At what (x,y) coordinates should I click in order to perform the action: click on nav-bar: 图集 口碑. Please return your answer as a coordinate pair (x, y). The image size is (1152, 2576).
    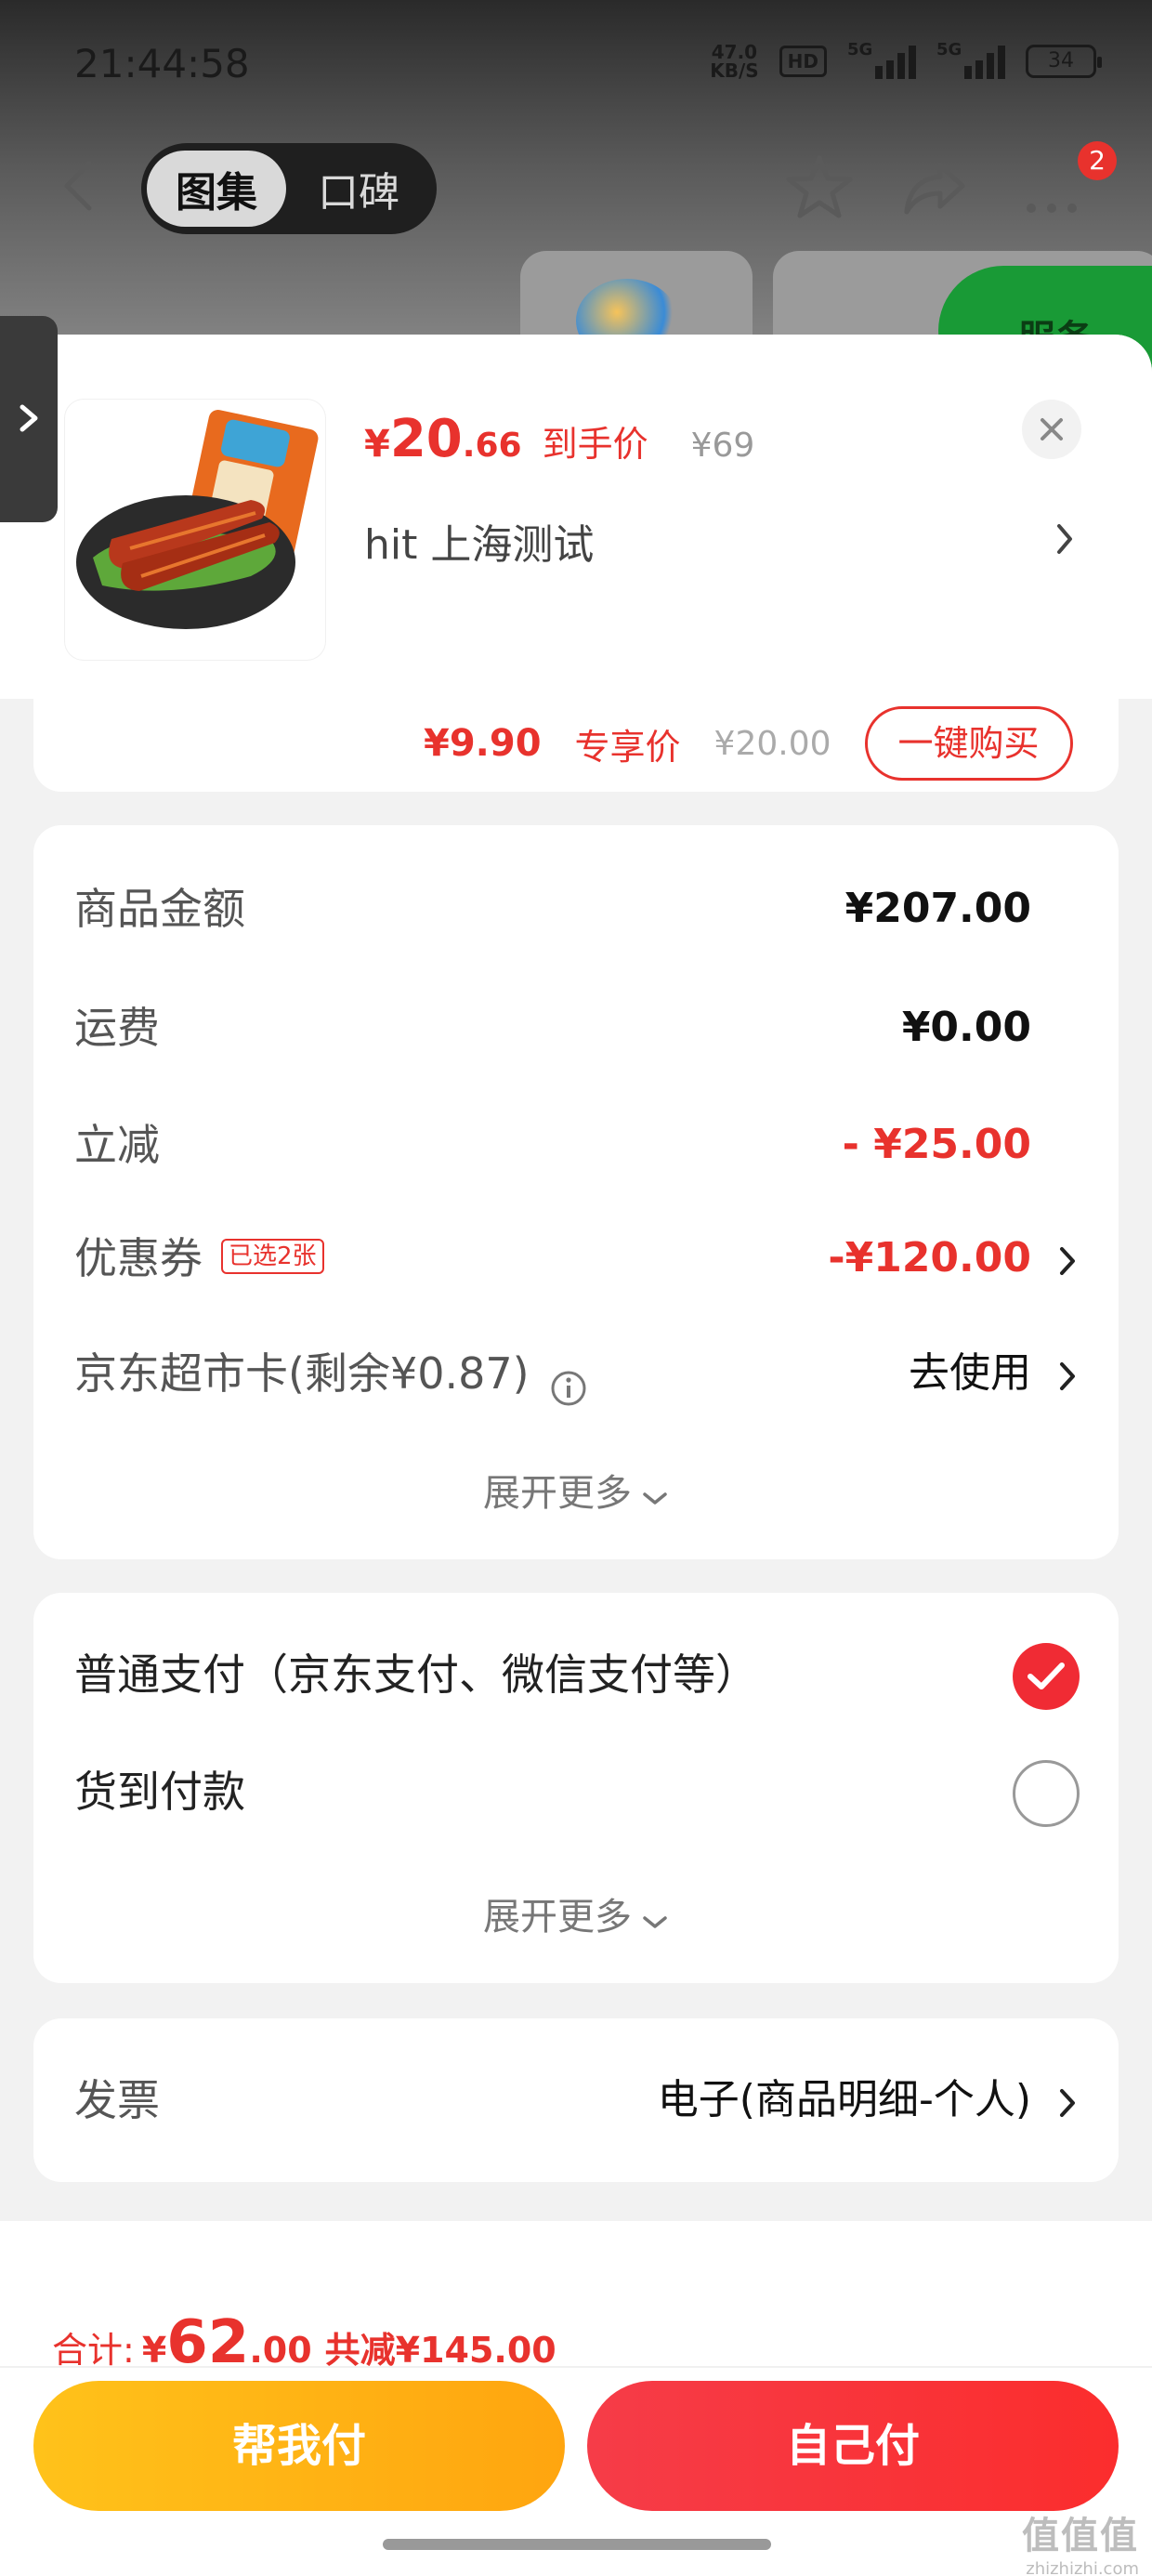
    Looking at the image, I should click on (576, 186).